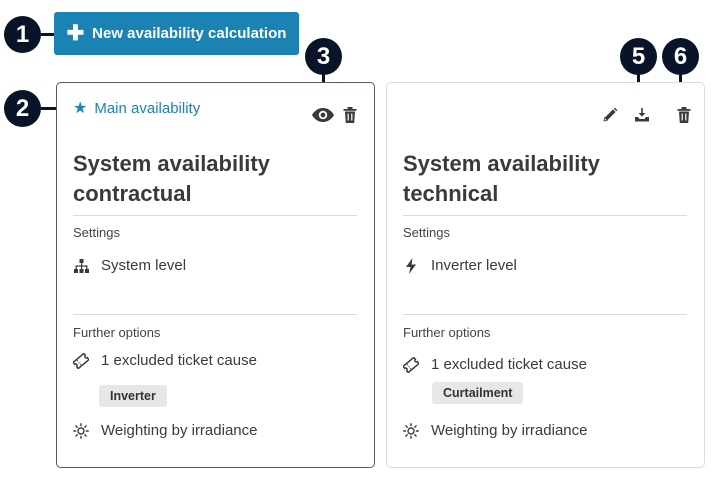  What do you see at coordinates (323, 56) in the screenshot?
I see `callout-3: 3` at bounding box center [323, 56].